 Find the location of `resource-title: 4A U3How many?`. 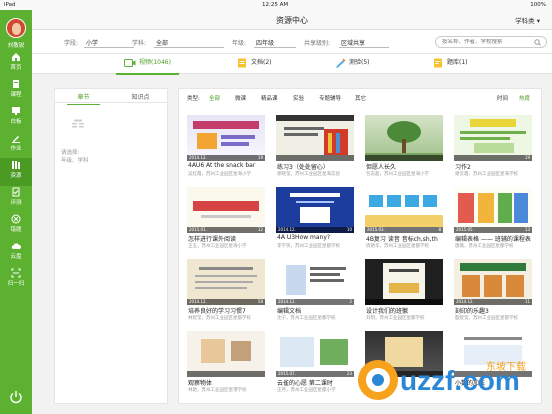

resource-title: 4A U3How many? is located at coordinates (304, 237).